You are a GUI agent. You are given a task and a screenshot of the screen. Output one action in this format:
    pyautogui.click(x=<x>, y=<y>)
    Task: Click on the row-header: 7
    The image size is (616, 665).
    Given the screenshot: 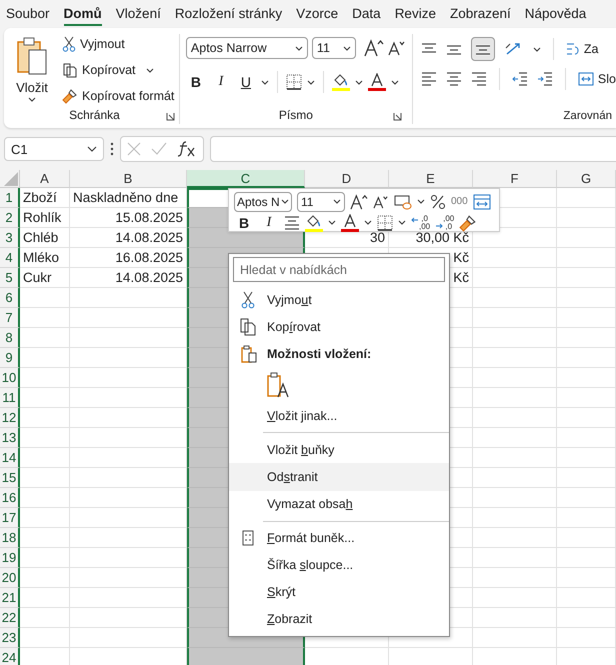 What is the action you would take?
    pyautogui.click(x=10, y=318)
    